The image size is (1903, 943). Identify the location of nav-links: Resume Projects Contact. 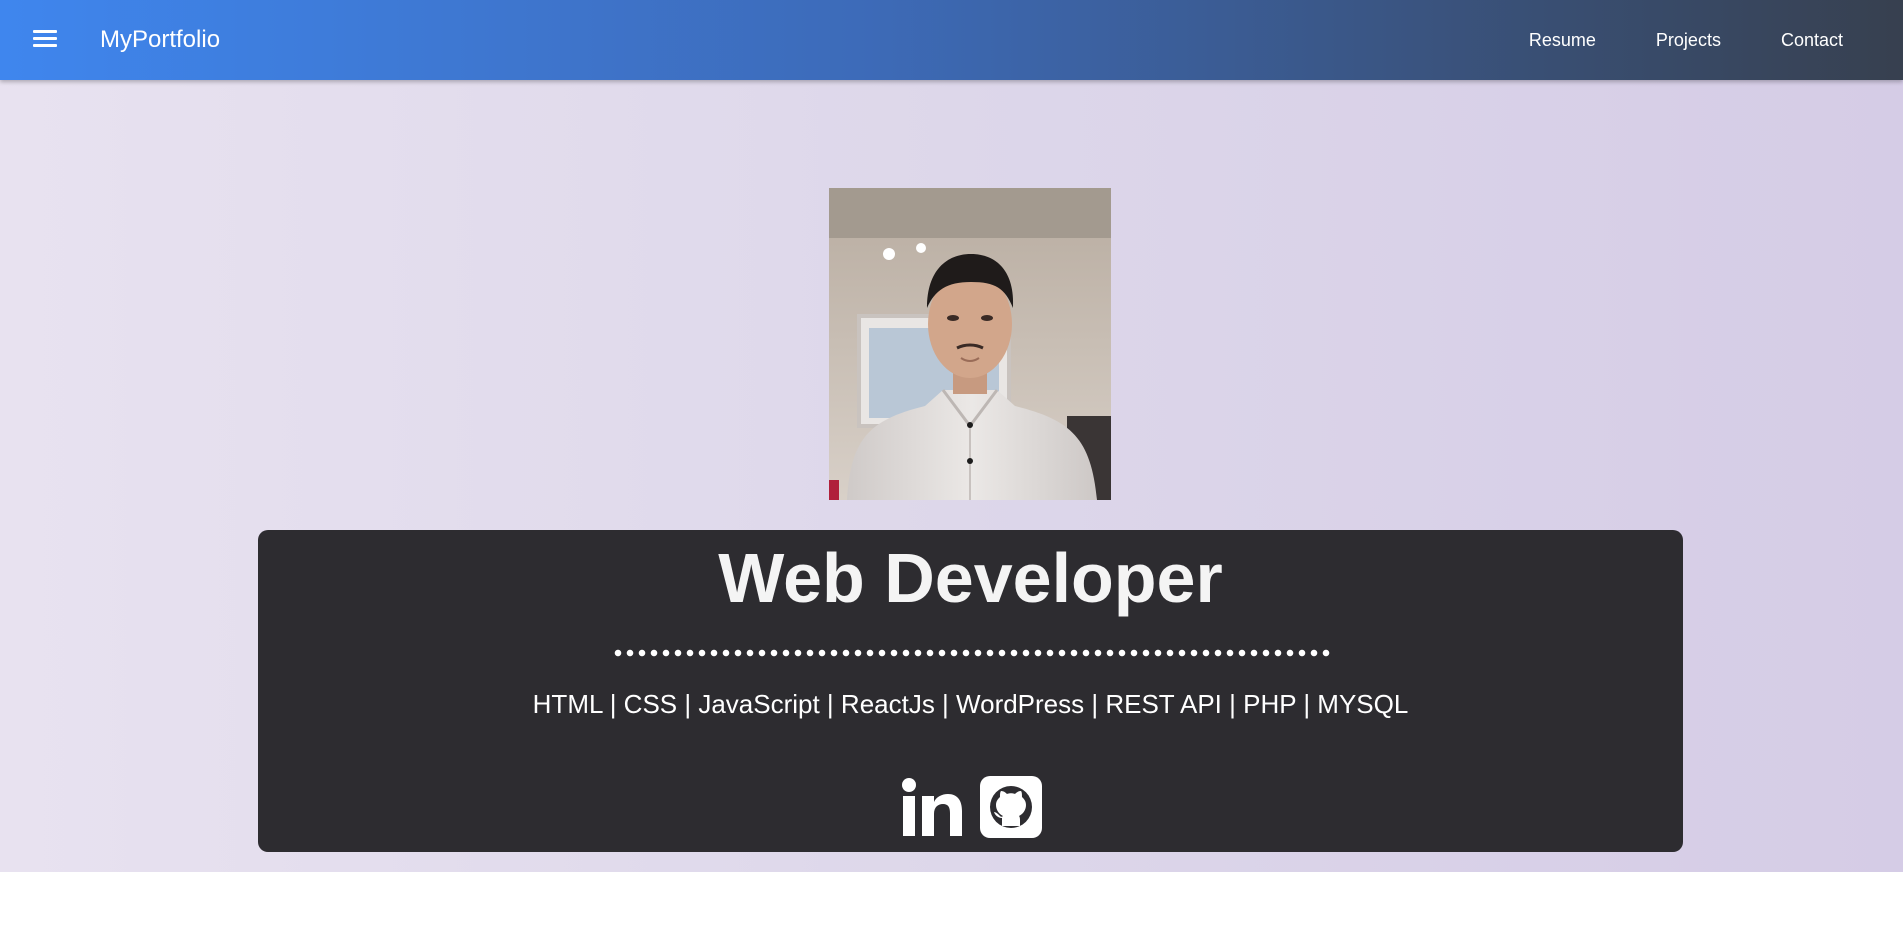
(1656, 40).